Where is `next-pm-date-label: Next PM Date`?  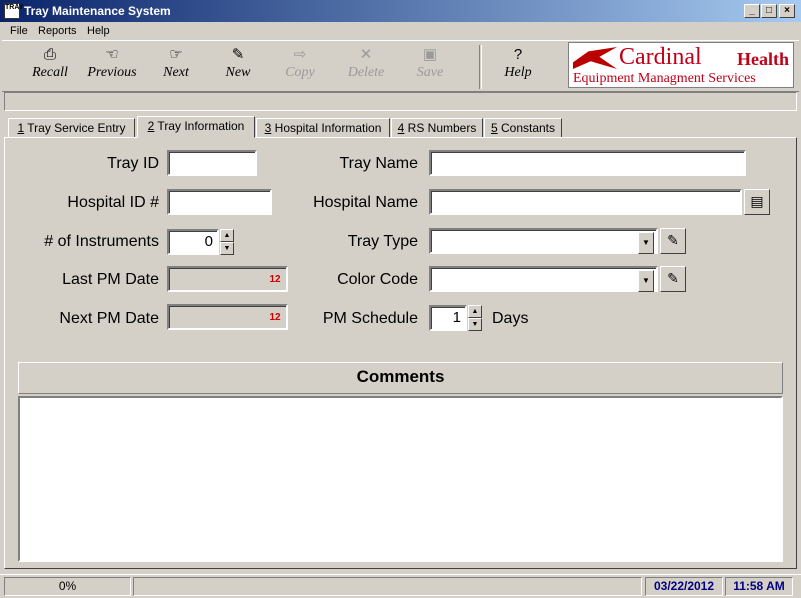 next-pm-date-label: Next PM Date is located at coordinates (109, 318).